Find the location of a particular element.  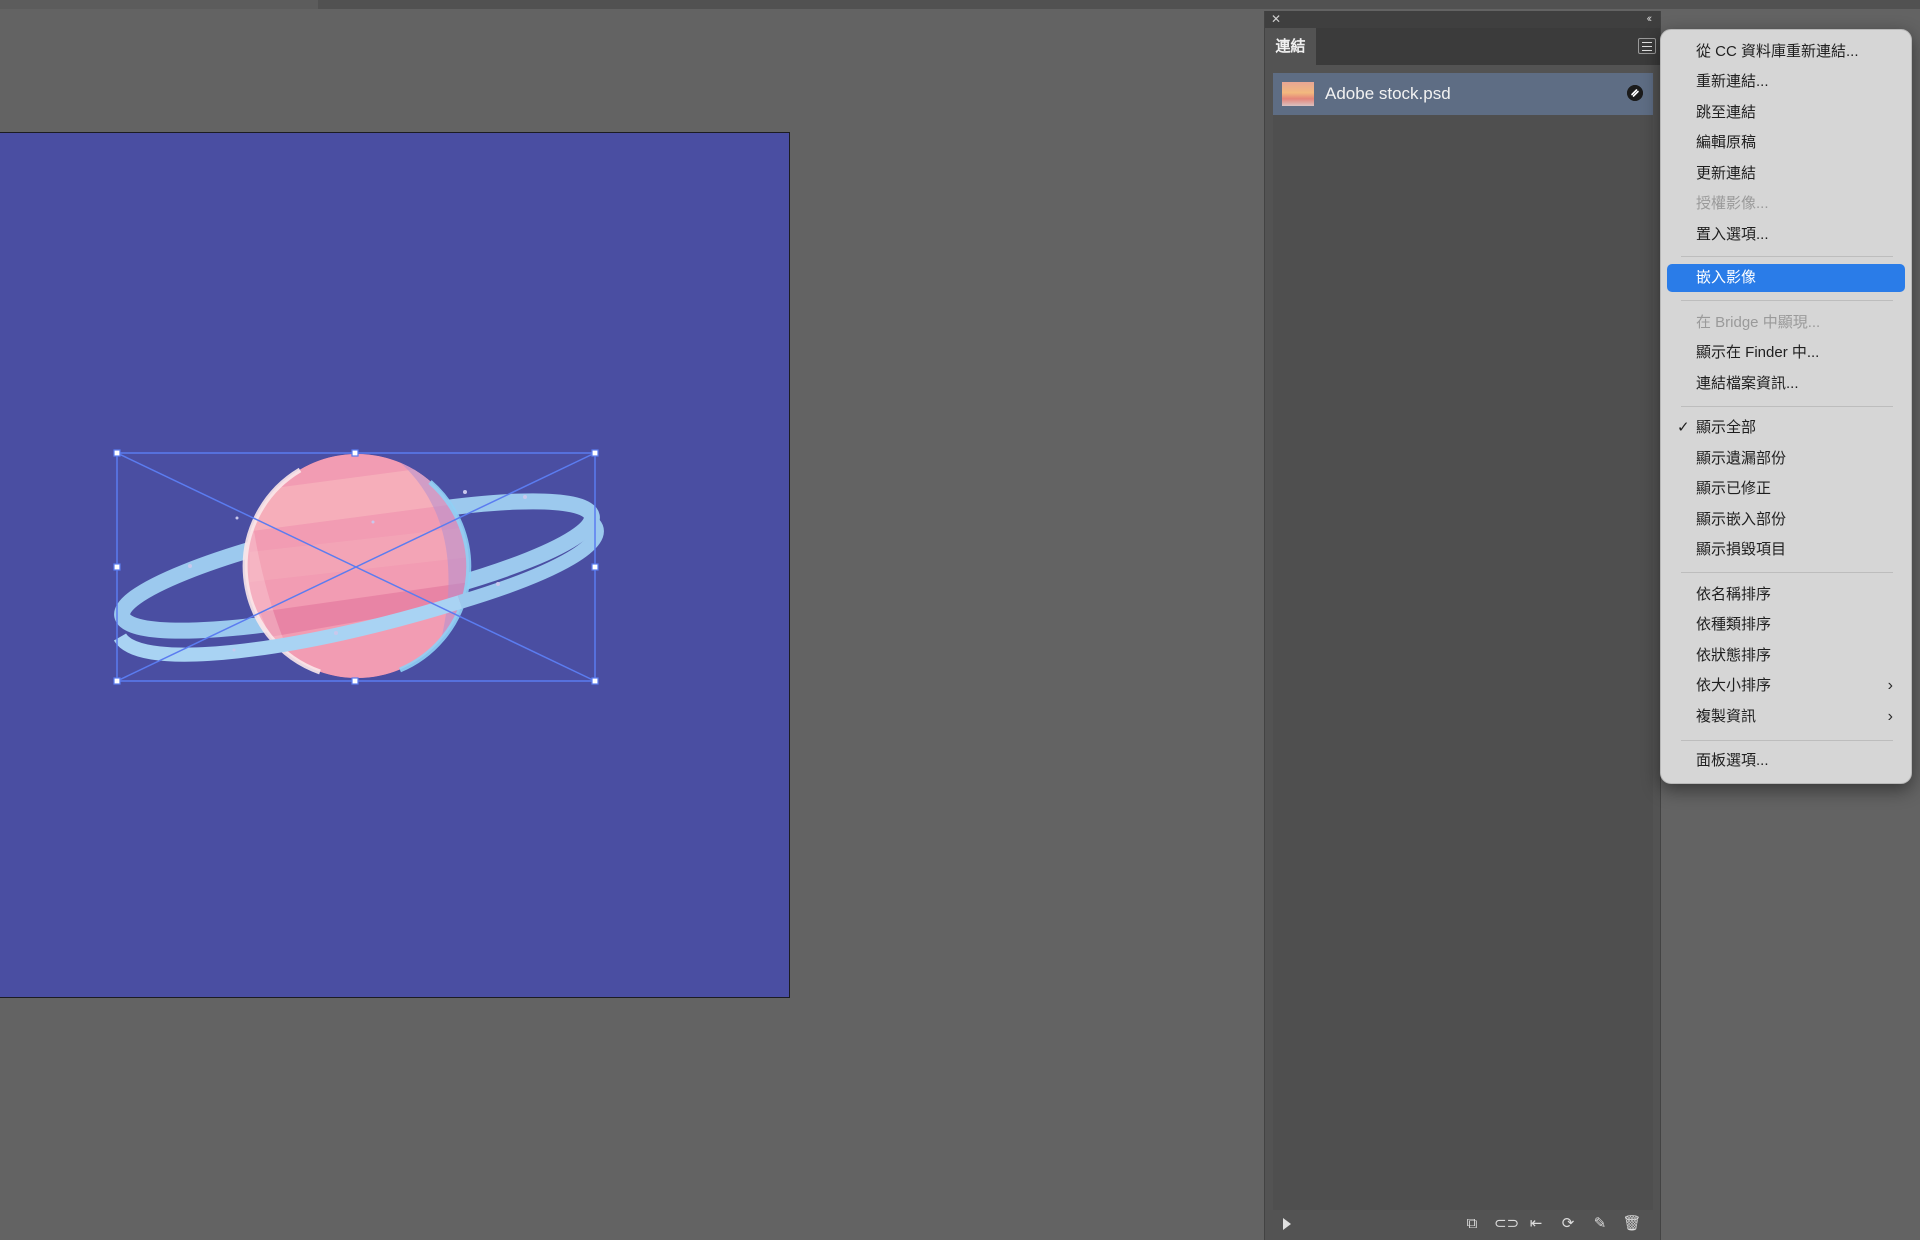

menu-item-sort-by-status: 依狀態排序 is located at coordinates (1786, 656).